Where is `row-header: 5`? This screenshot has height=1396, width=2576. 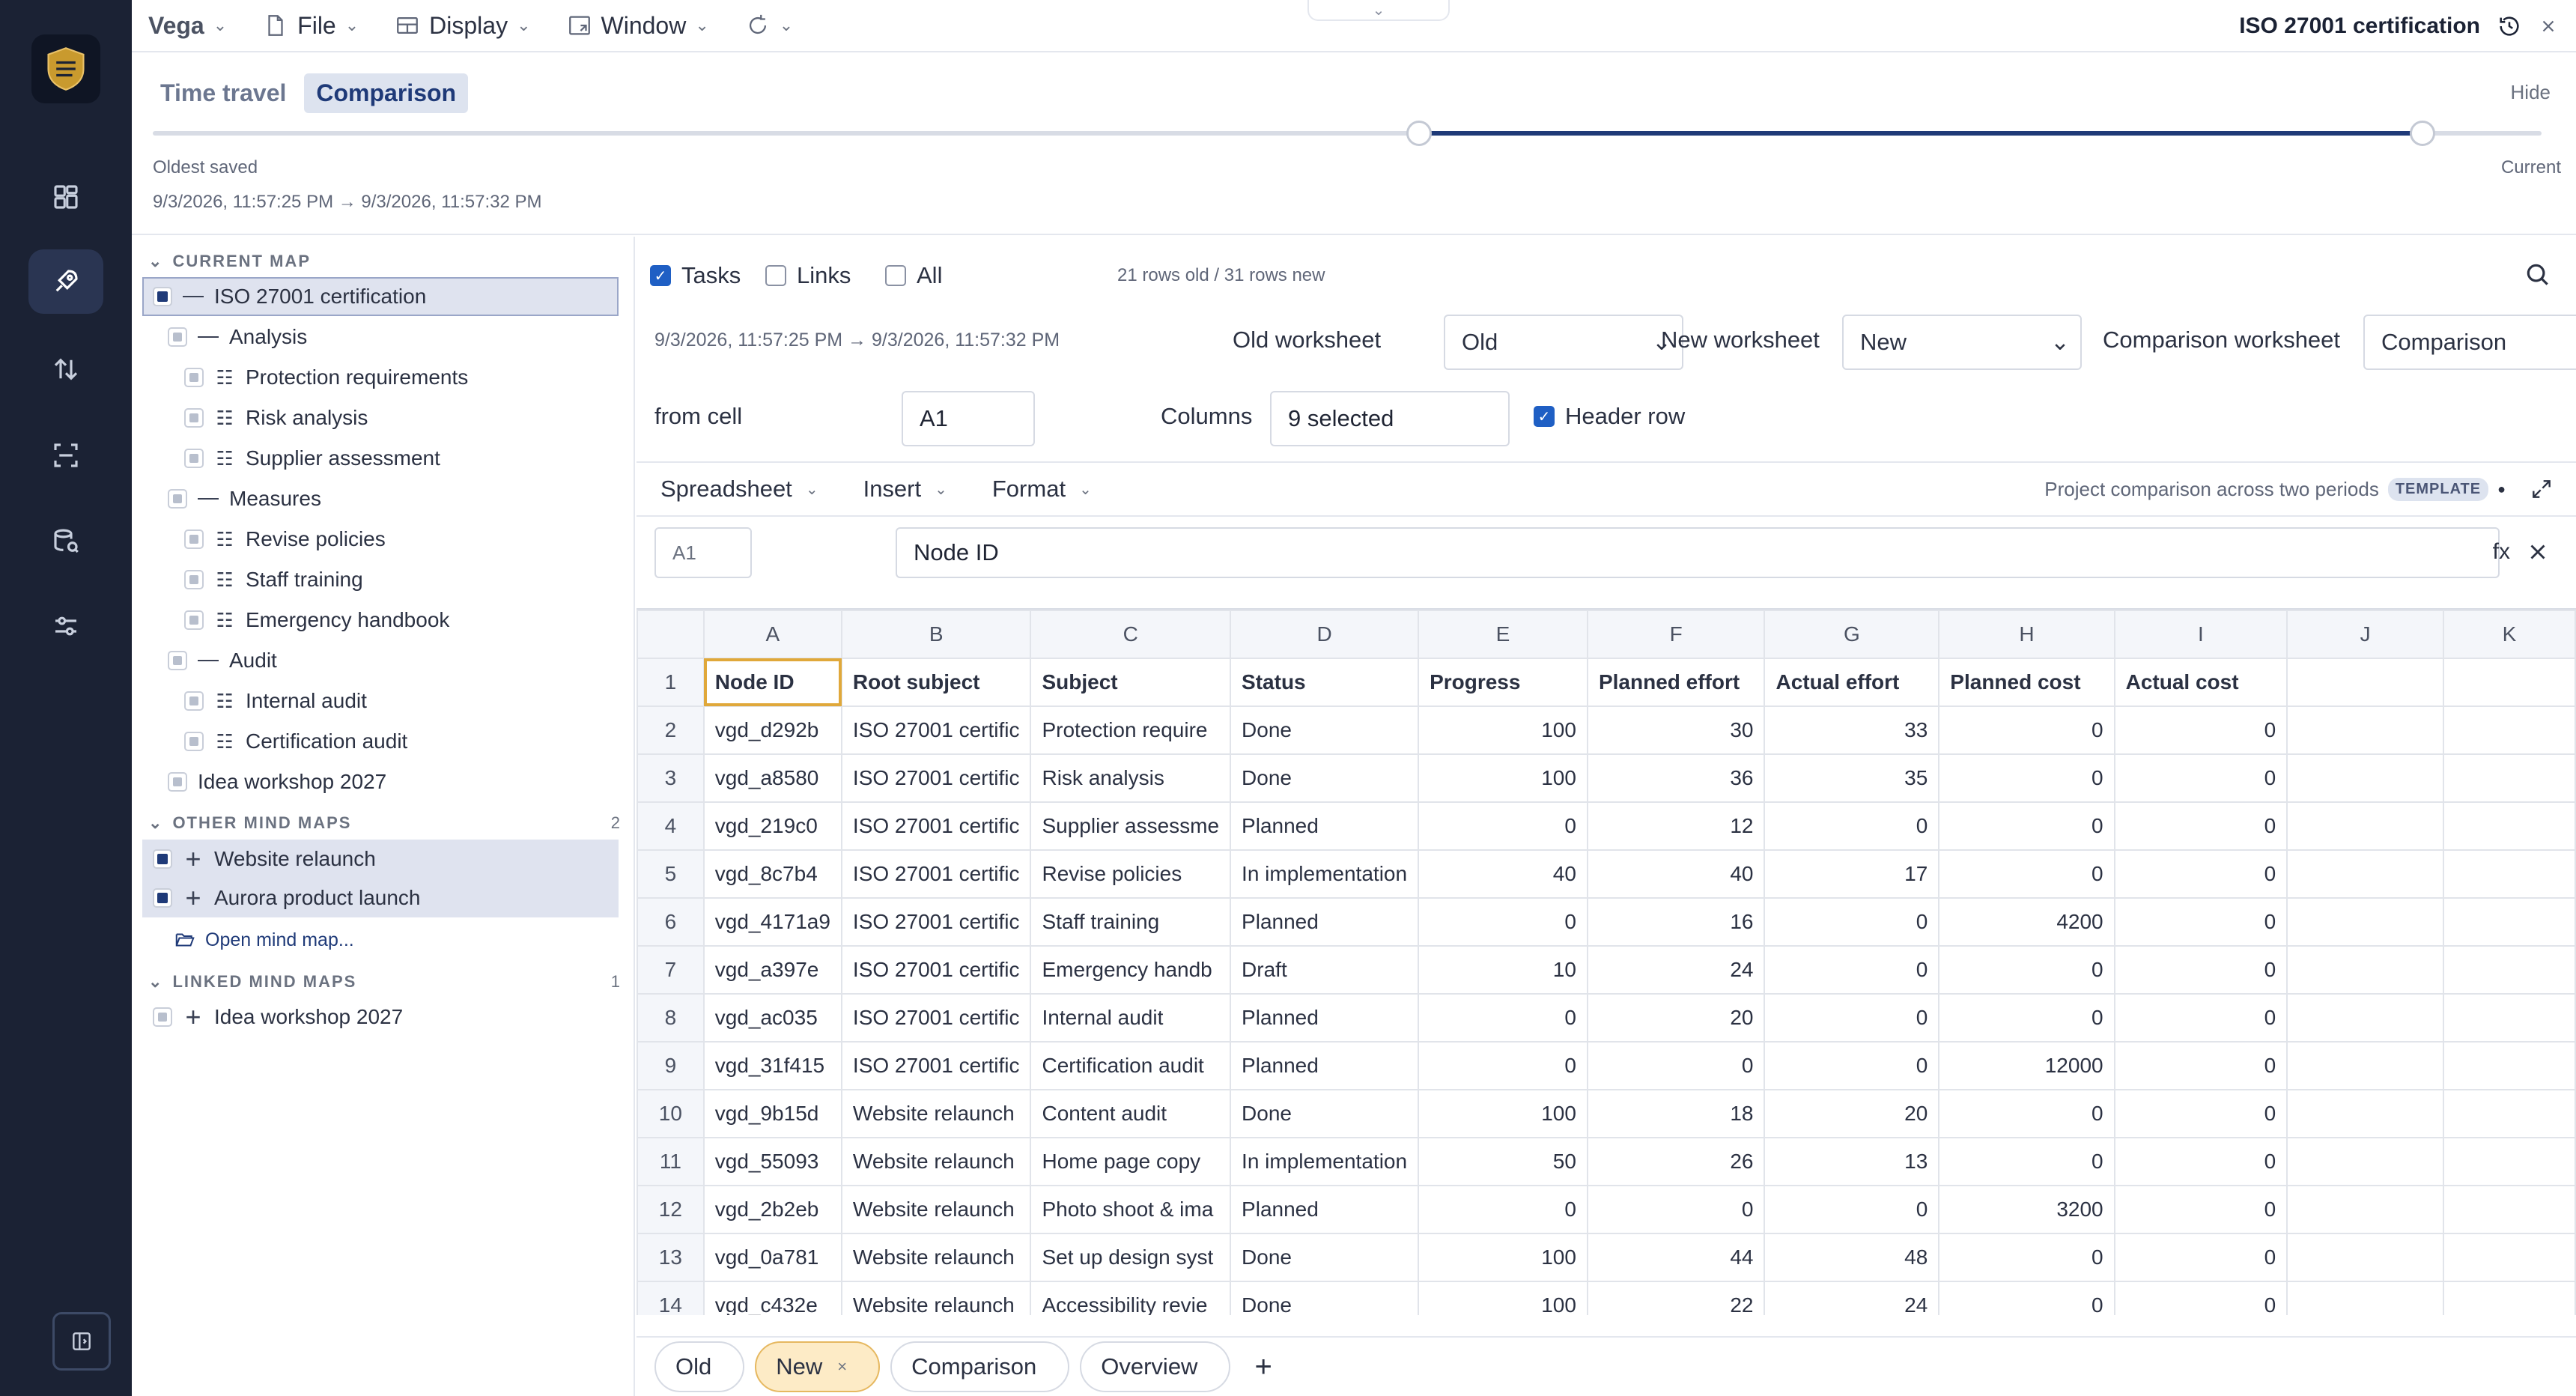
row-header: 5 is located at coordinates (671, 874).